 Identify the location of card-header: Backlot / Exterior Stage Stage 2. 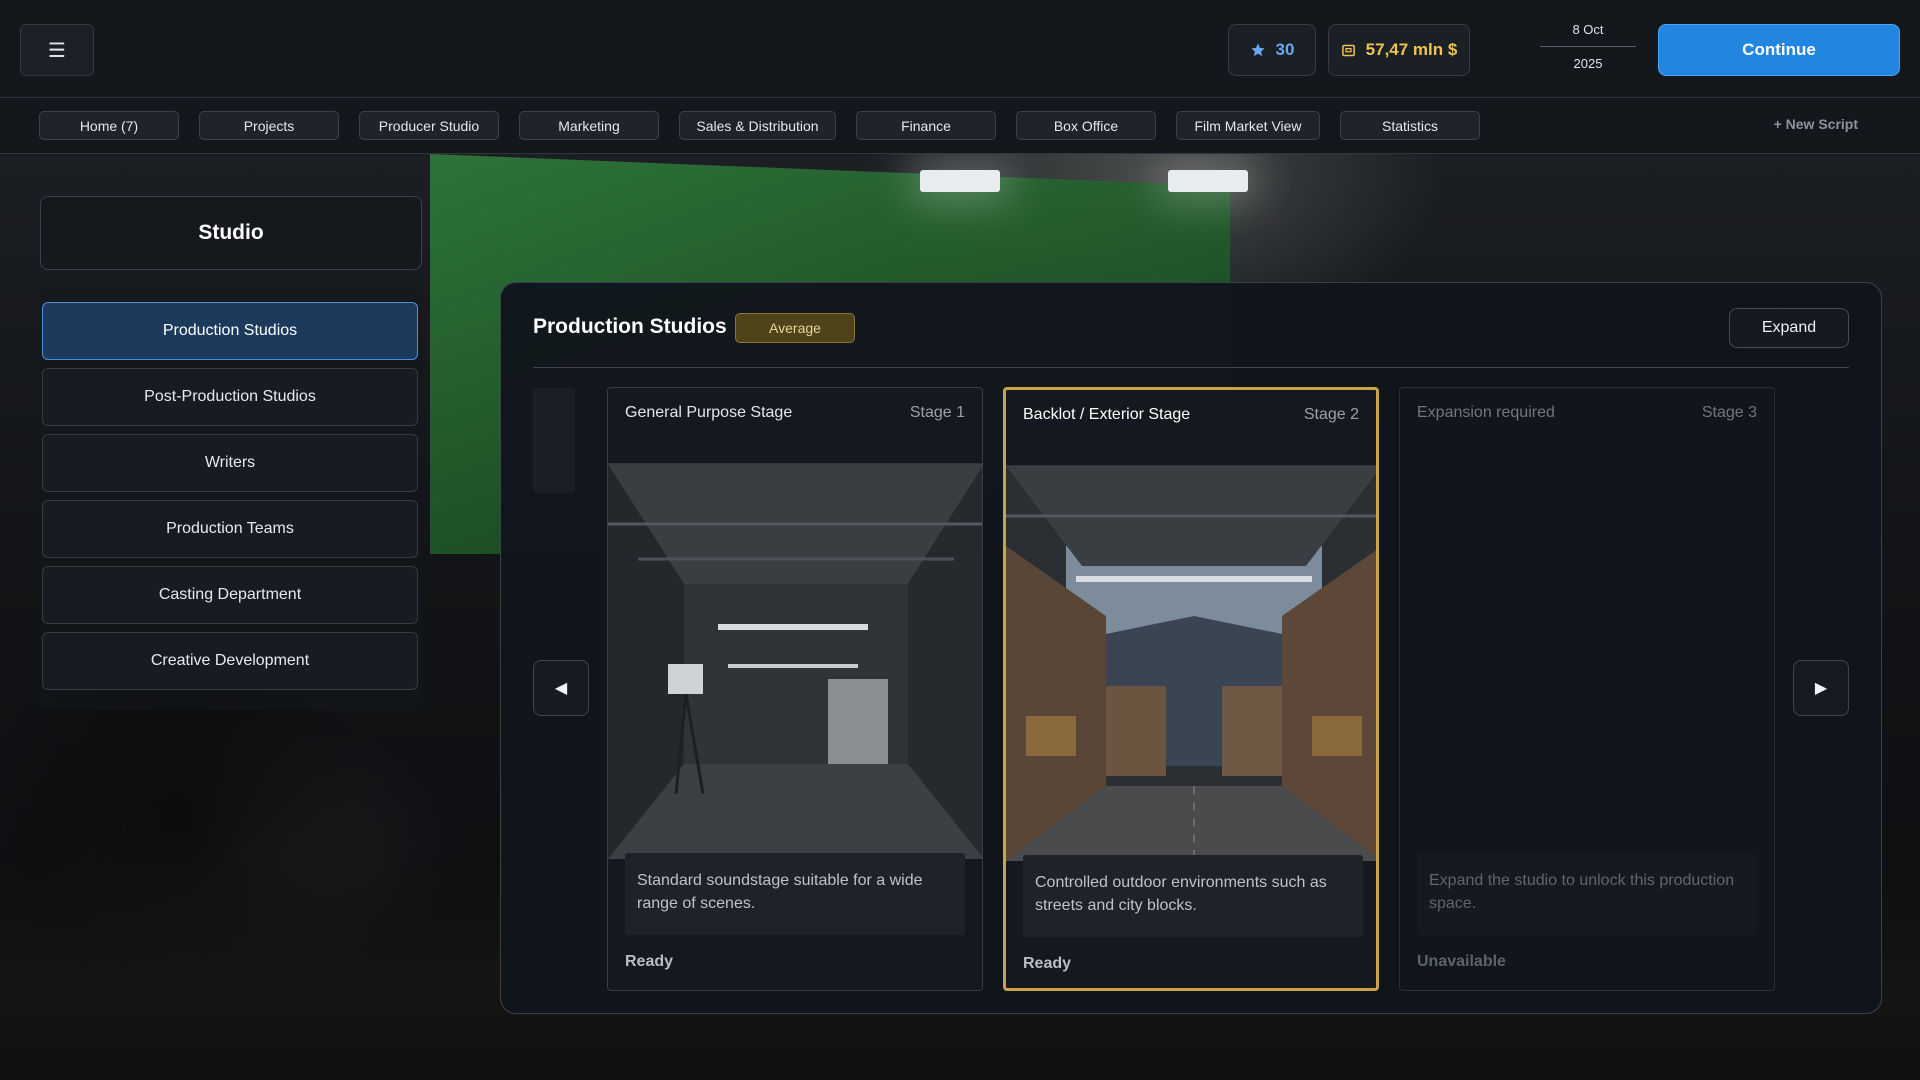
(1191, 428).